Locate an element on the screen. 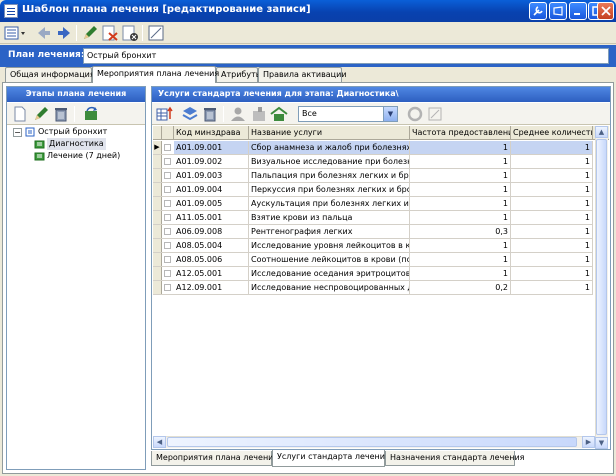 The width and height of the screenshot is (616, 476). back-button is located at coordinates (44, 33).